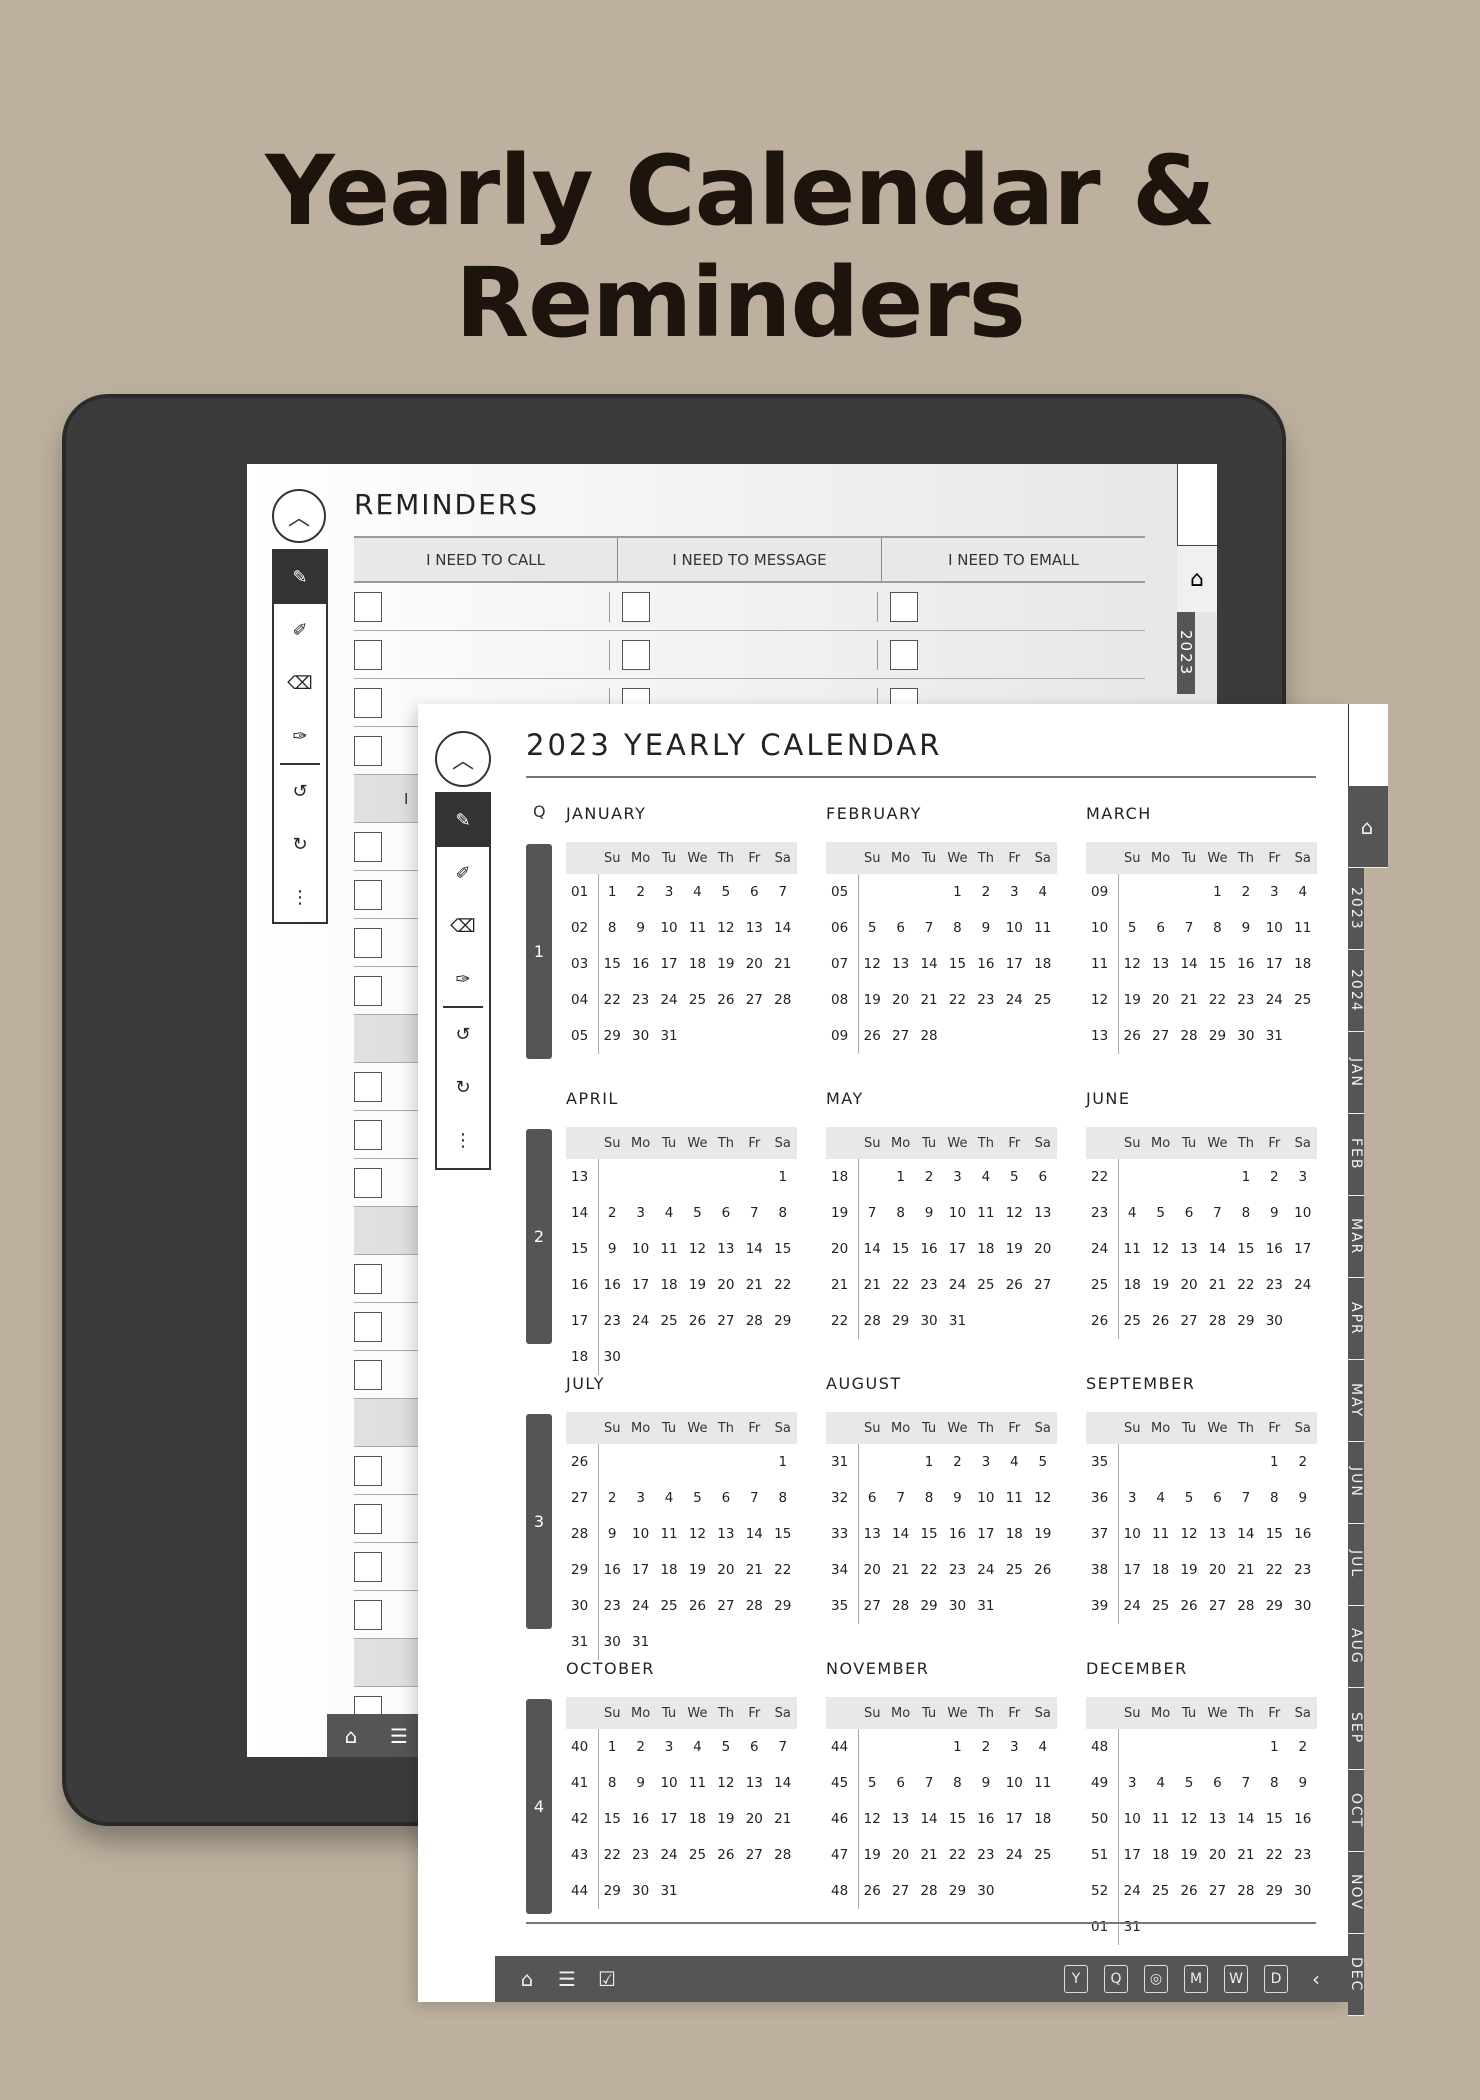 This screenshot has height=2100, width=1480. What do you see at coordinates (941, 822) in the screenshot?
I see `month-name: FEBRUARY` at bounding box center [941, 822].